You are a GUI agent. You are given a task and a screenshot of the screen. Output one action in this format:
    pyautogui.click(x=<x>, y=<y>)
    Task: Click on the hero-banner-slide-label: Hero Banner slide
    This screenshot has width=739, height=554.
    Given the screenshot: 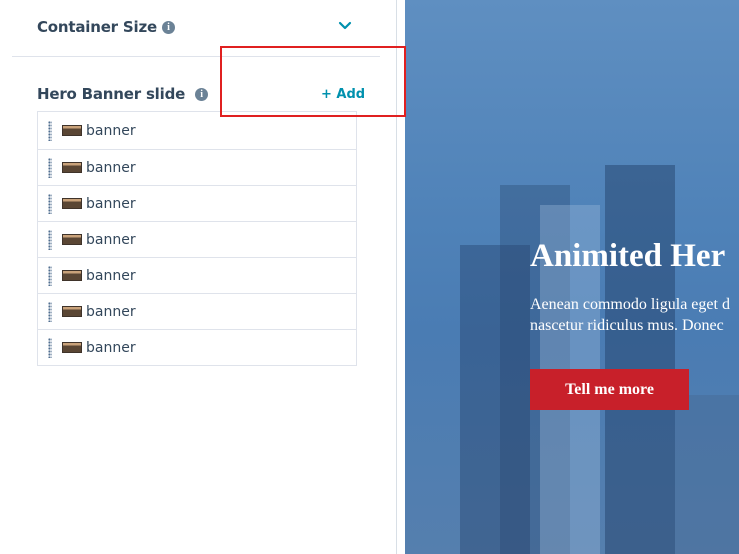 What is the action you would take?
    pyautogui.click(x=111, y=94)
    